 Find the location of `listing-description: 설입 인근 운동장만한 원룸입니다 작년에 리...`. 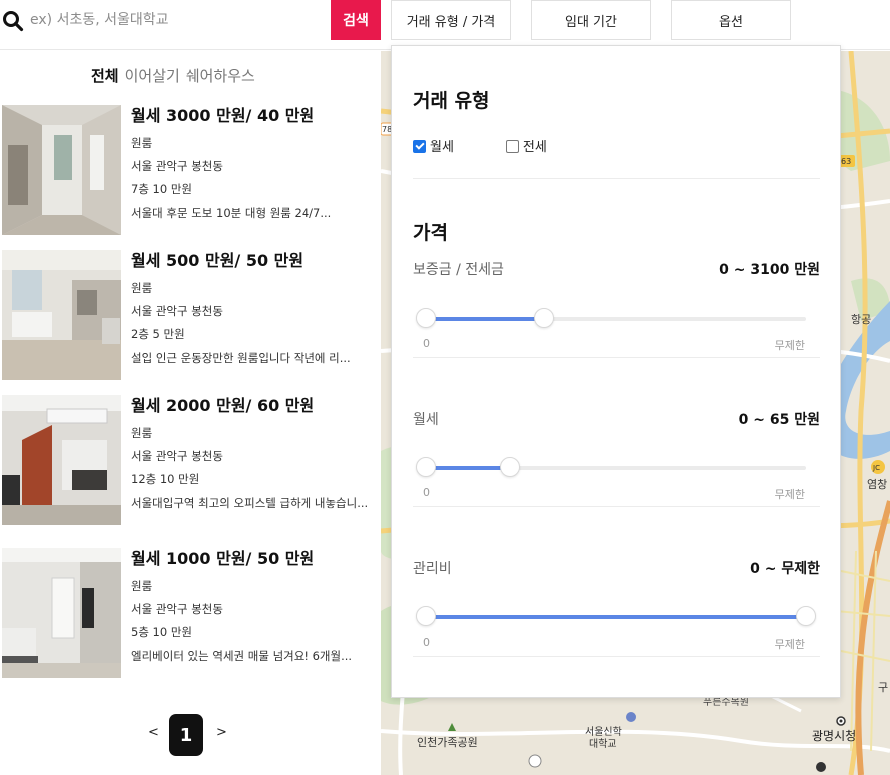

listing-description: 설입 인근 운동장만한 원룸입니다 작년에 리... is located at coordinates (241, 358).